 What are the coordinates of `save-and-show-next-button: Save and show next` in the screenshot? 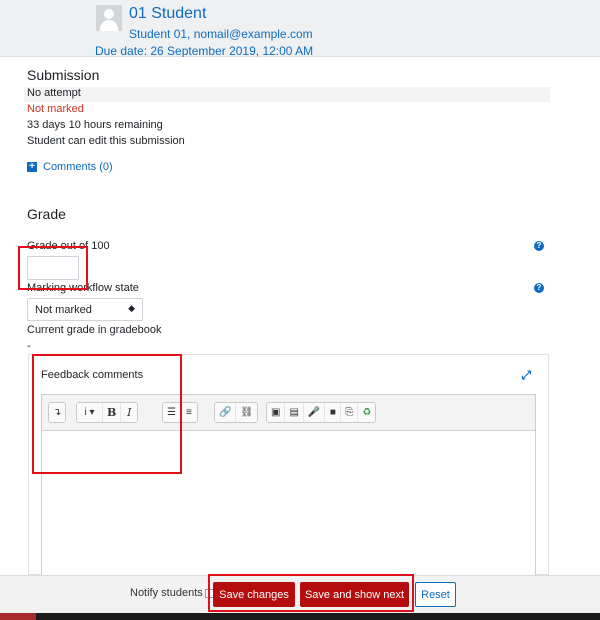 It's located at (354, 594).